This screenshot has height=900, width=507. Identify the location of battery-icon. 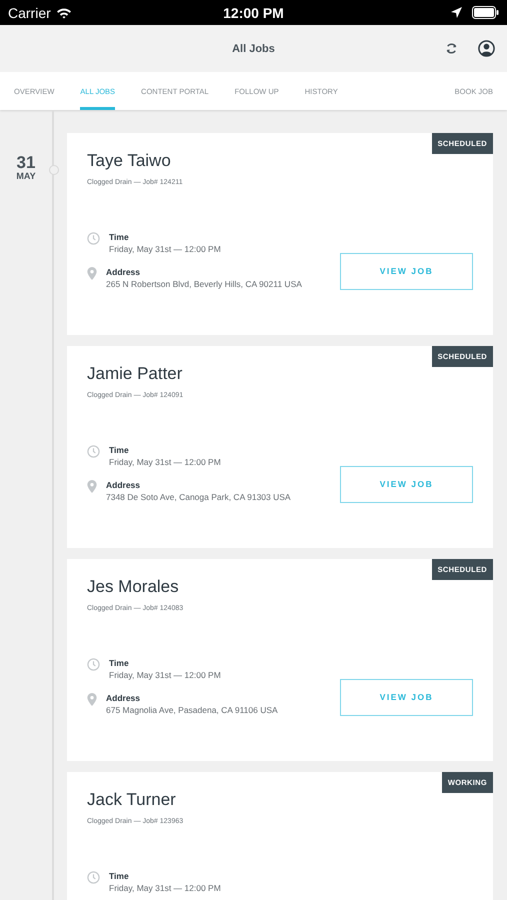
(485, 12).